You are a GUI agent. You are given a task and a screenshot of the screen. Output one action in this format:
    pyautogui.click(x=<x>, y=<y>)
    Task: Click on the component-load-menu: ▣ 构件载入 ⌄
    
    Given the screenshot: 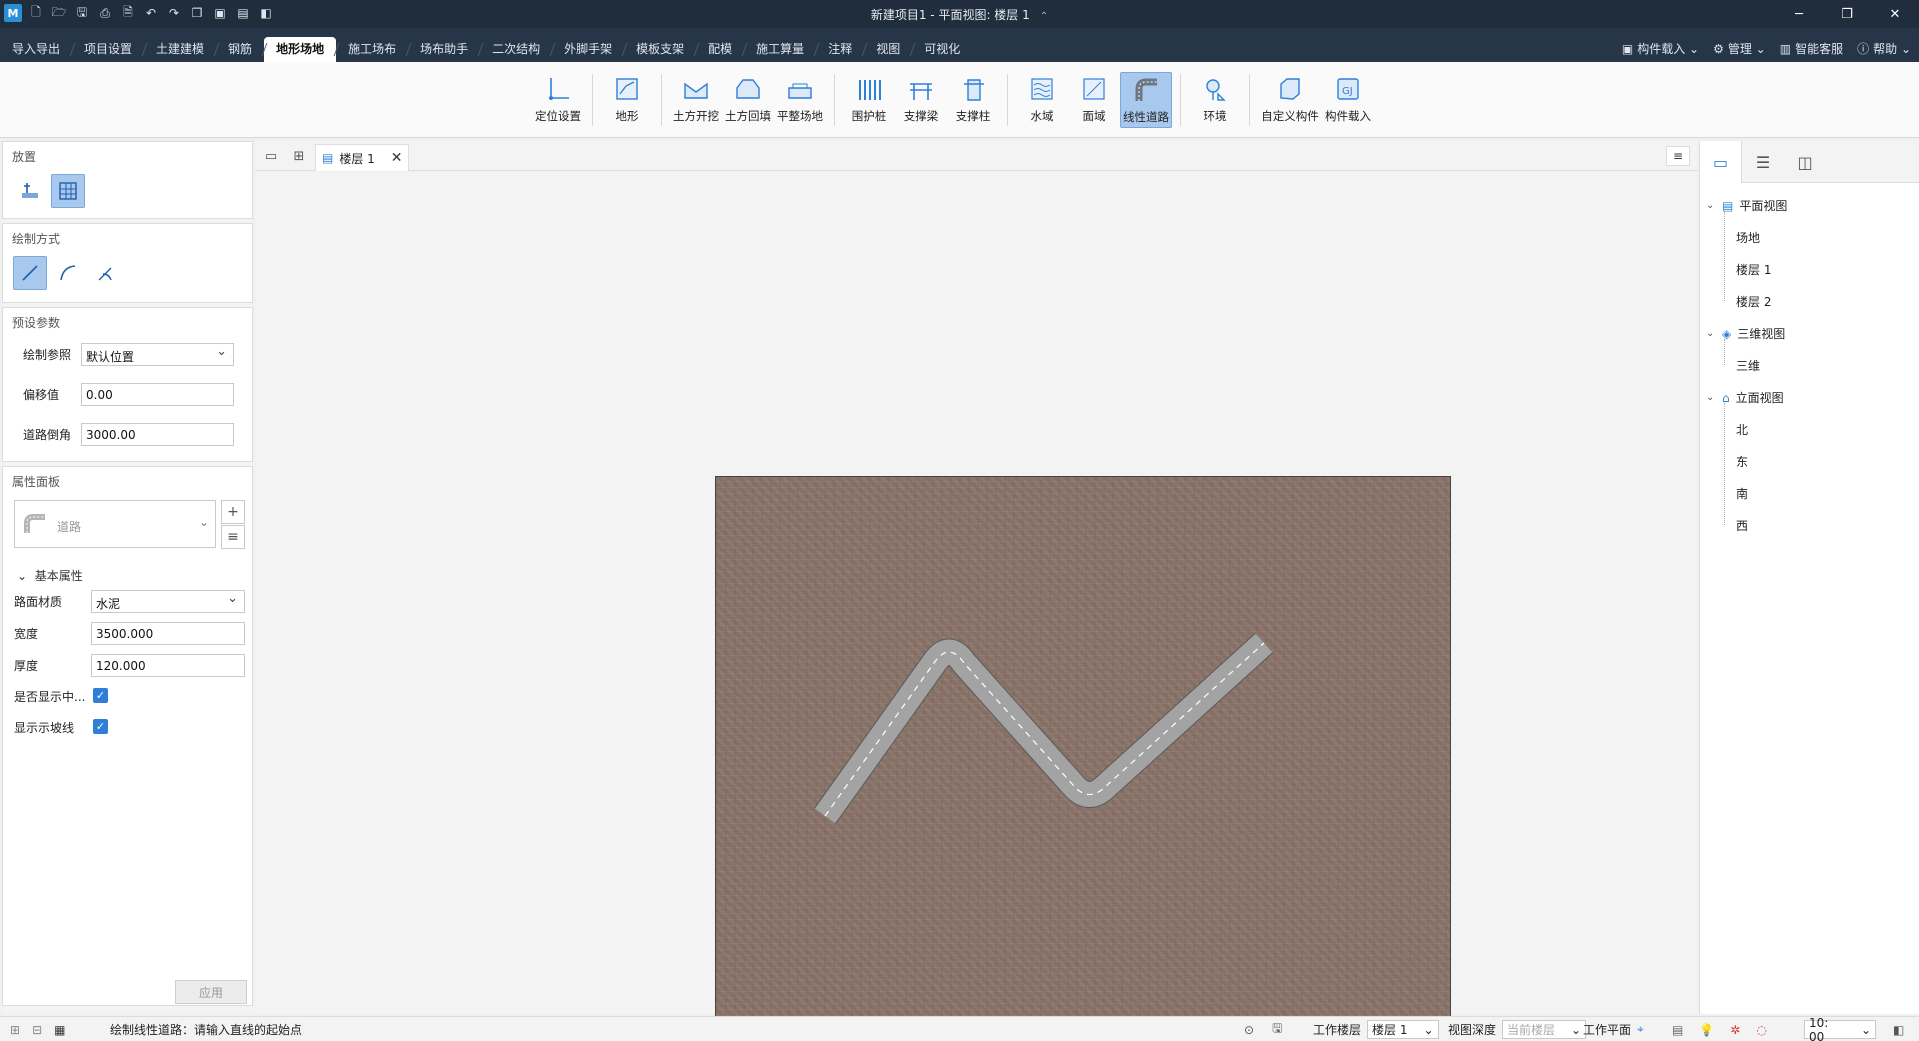 What is the action you would take?
    pyautogui.click(x=1660, y=48)
    